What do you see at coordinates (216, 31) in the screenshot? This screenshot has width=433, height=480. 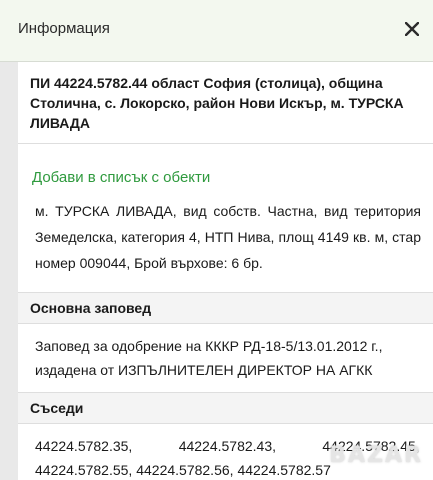 I see `dialog-header: Информация` at bounding box center [216, 31].